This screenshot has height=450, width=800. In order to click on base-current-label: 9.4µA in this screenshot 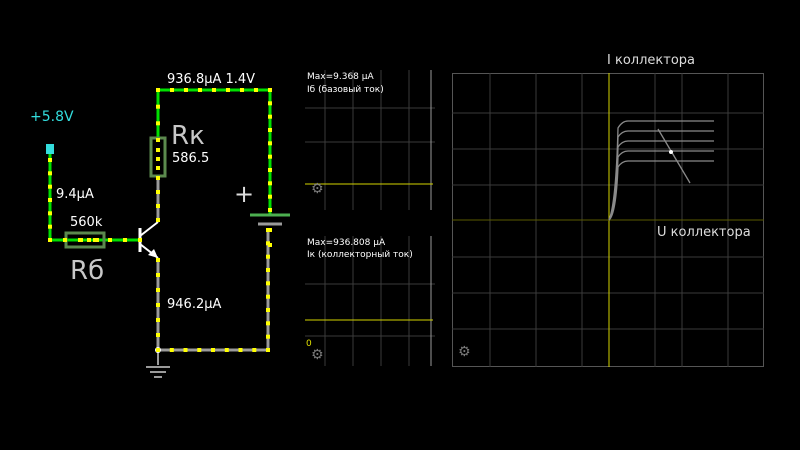, I will do `click(75, 194)`.